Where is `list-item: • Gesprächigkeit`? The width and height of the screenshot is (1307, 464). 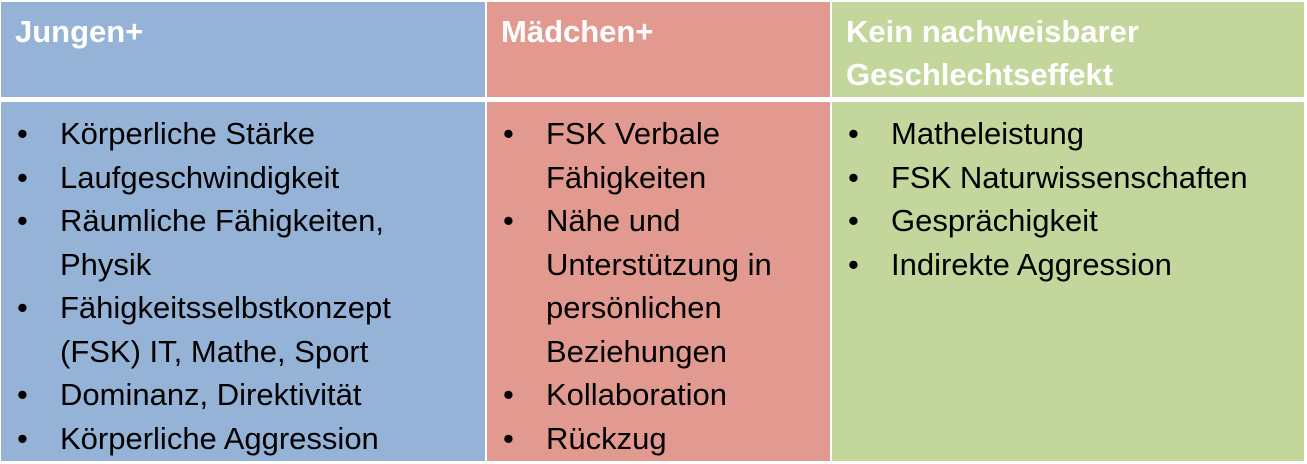
list-item: • Gesprächigkeit is located at coordinates (1063, 221).